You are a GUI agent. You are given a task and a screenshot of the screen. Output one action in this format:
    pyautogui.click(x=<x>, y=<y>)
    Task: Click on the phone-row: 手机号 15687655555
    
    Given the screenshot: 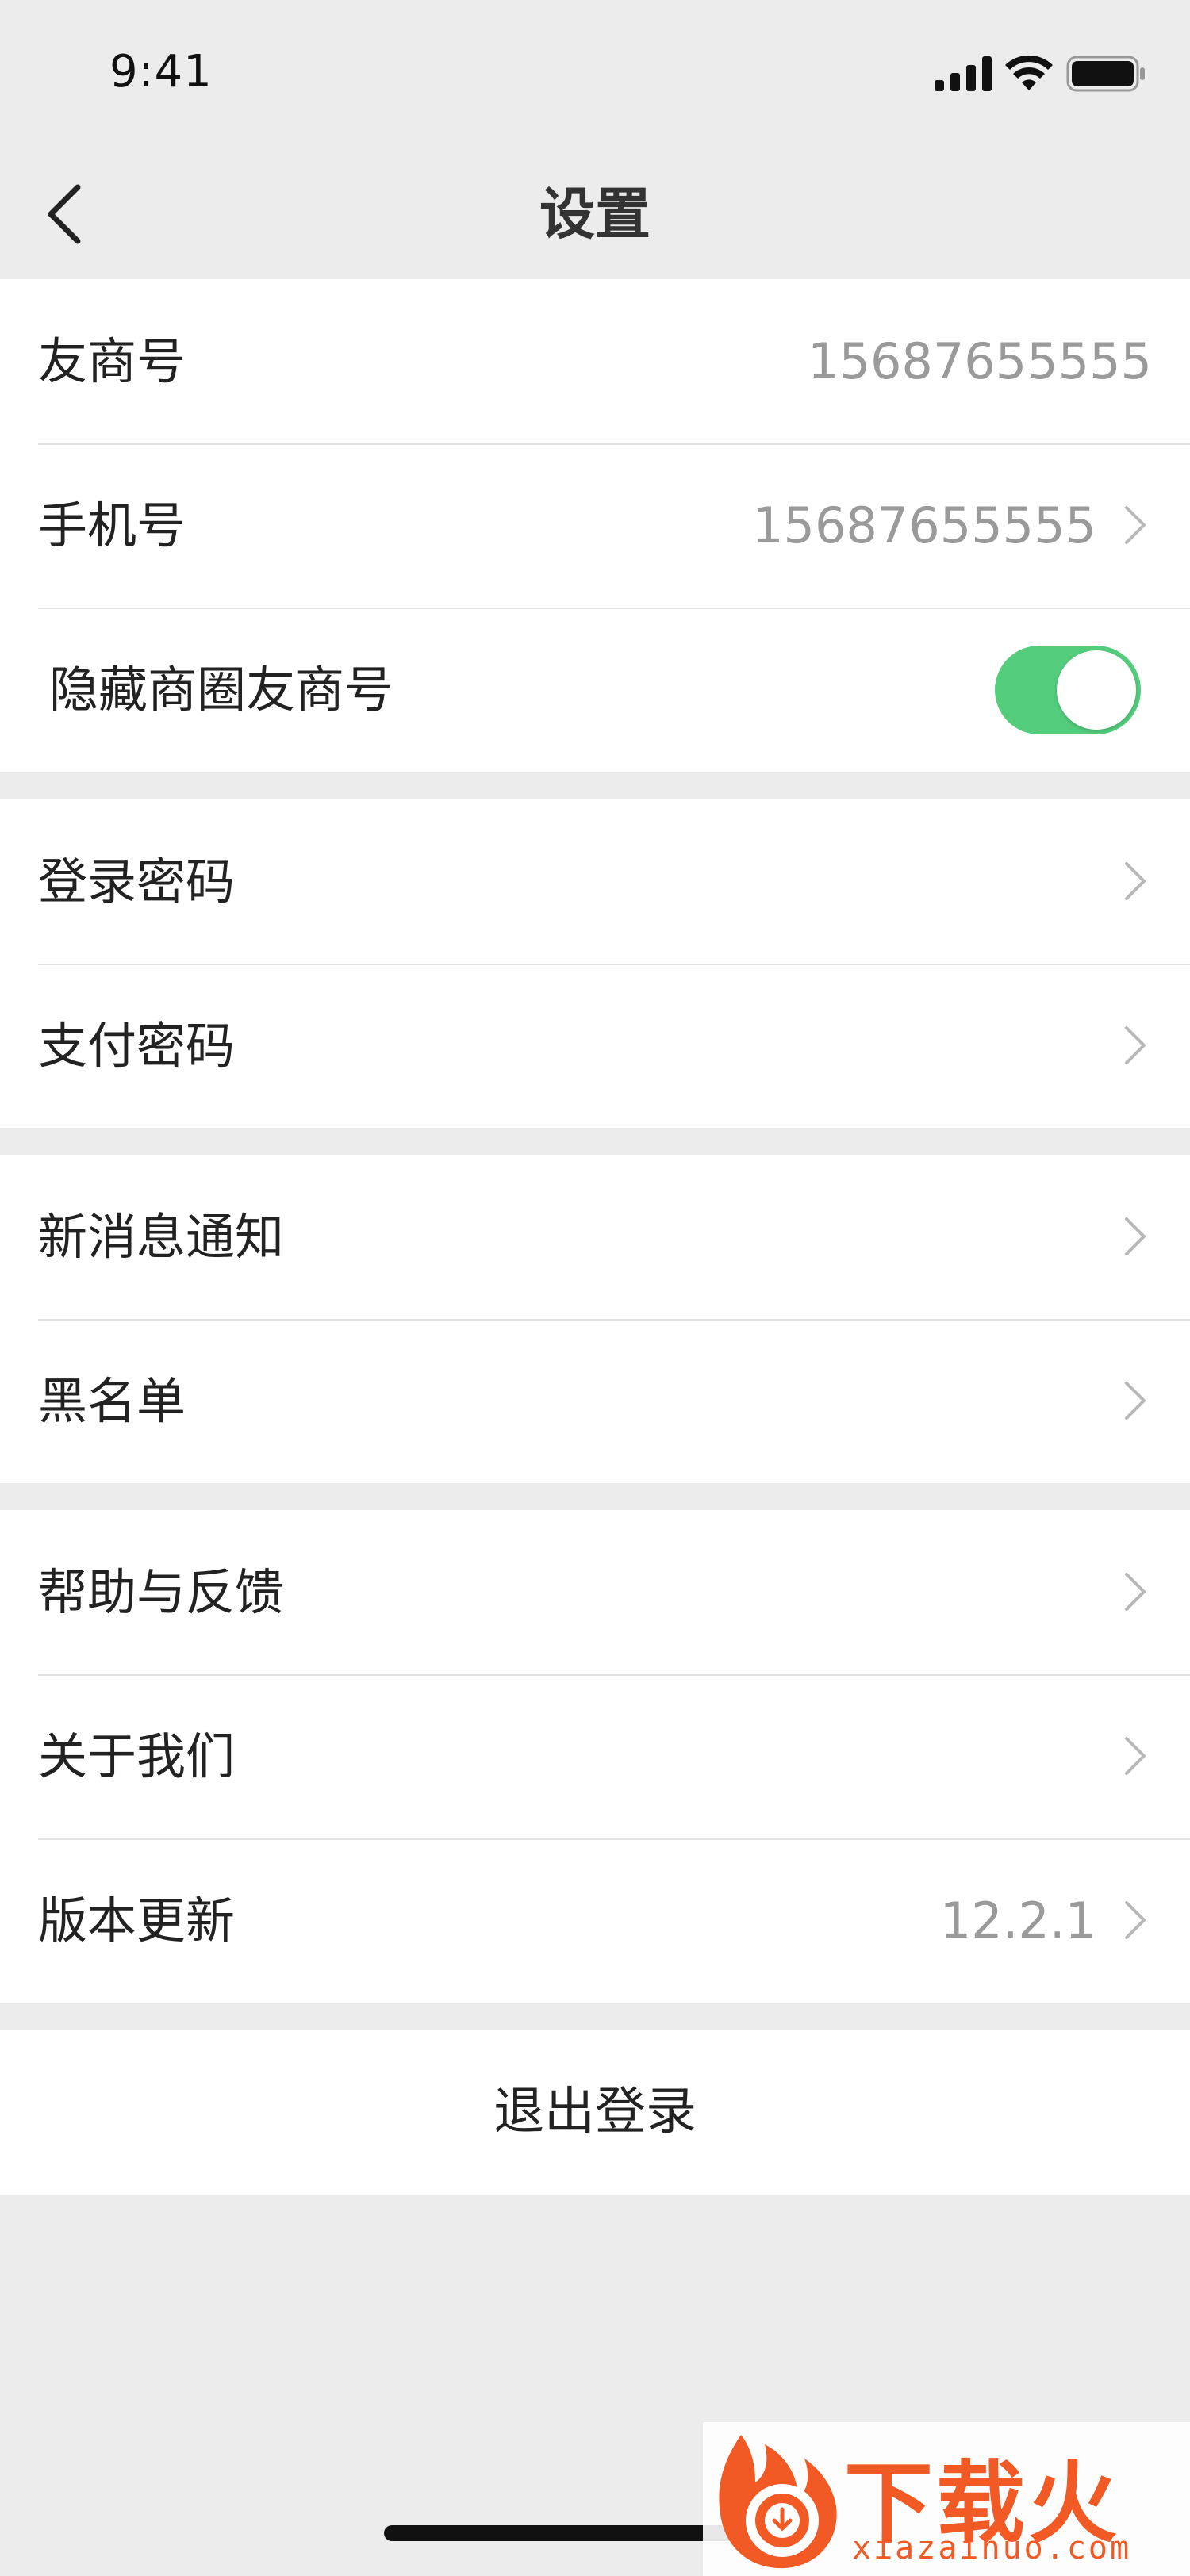 What is the action you would take?
    pyautogui.click(x=595, y=525)
    